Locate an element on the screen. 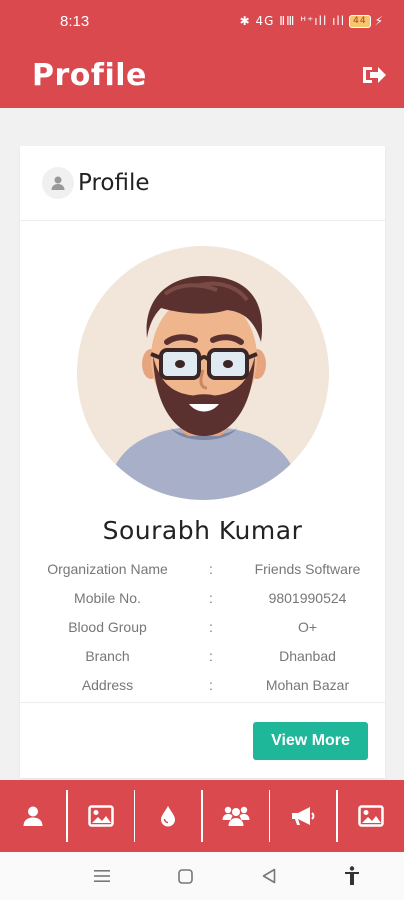 The width and height of the screenshot is (404, 900). charging-icon: ⚡ is located at coordinates (379, 21).